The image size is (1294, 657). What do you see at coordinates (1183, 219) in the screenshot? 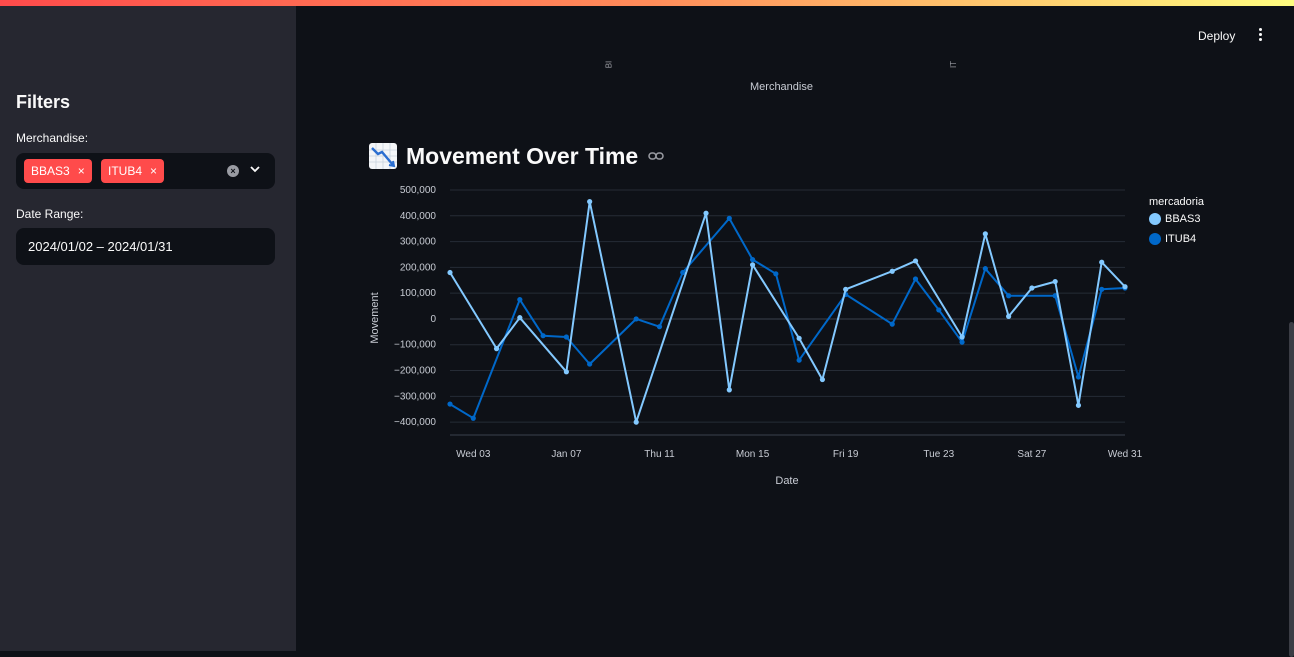
I see `legend-label: BBAS3` at bounding box center [1183, 219].